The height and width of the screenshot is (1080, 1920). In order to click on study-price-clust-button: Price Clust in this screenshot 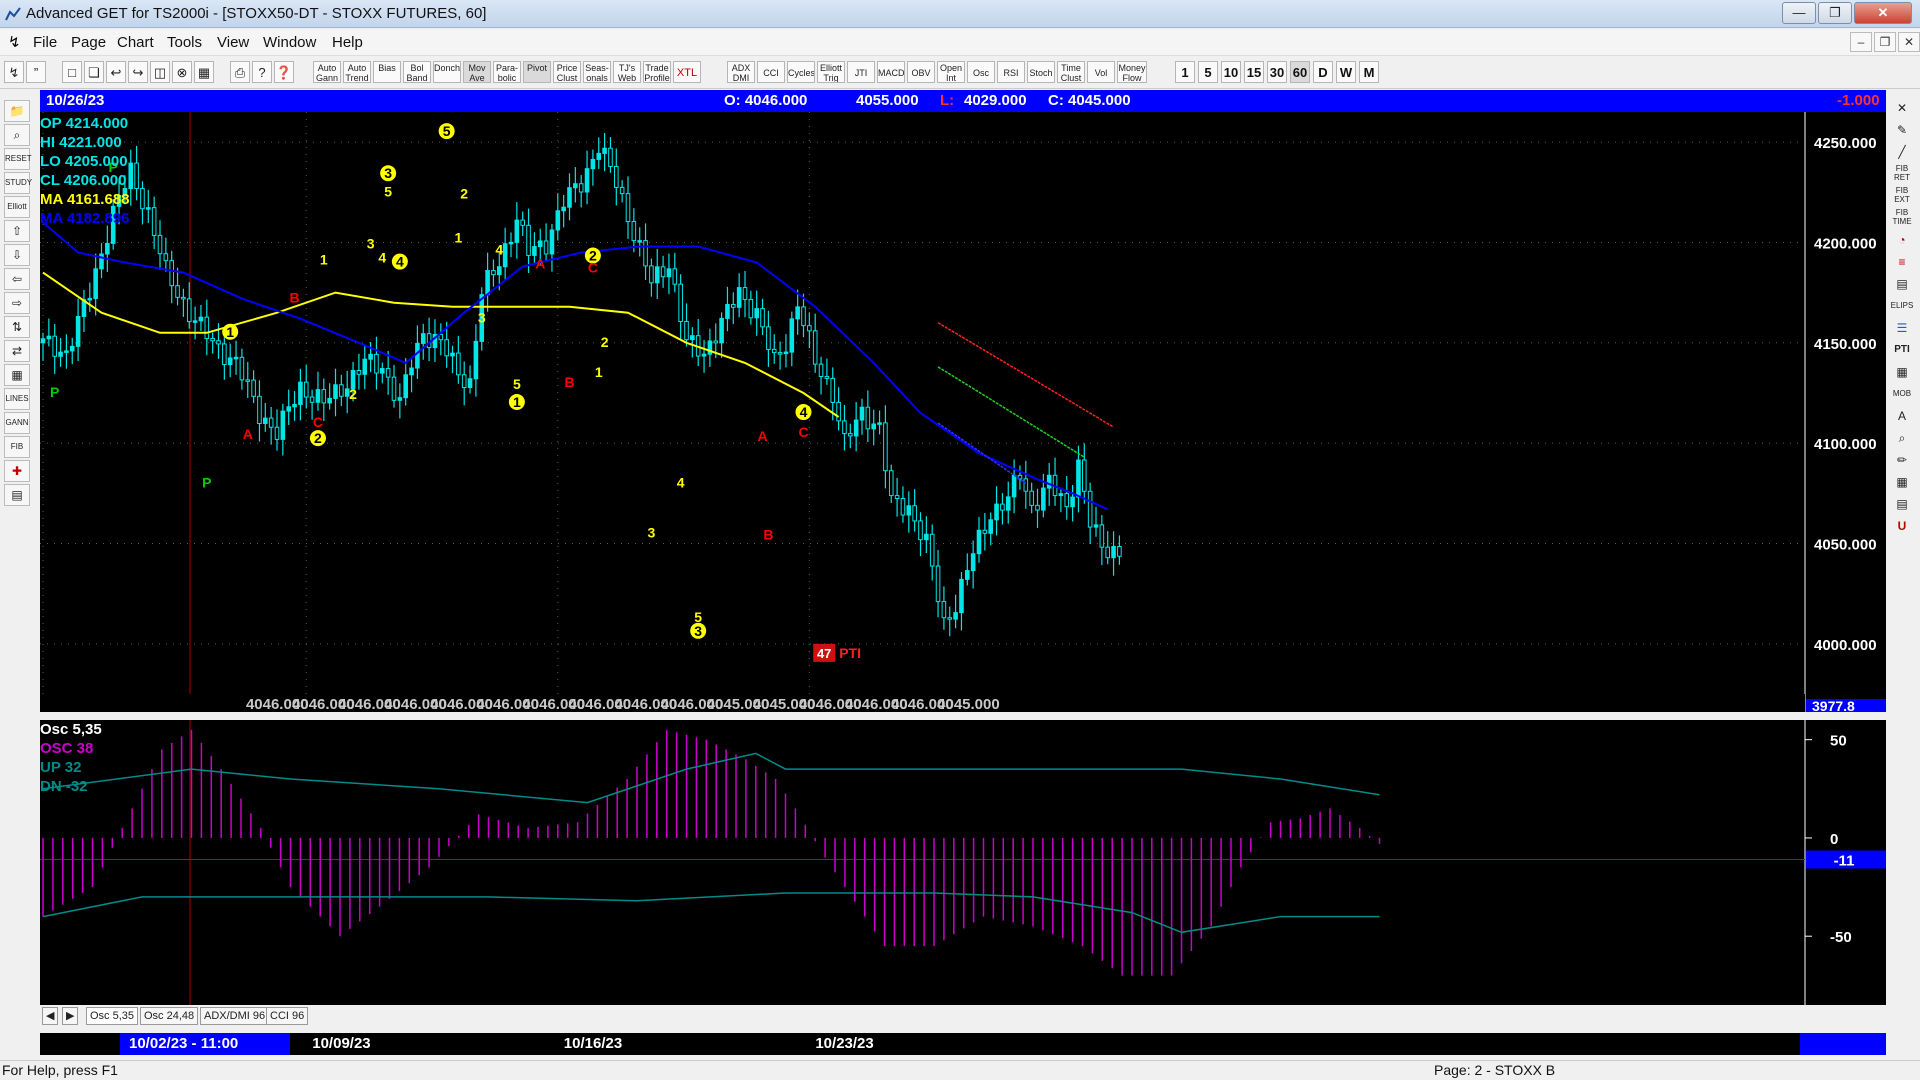, I will do `click(567, 72)`.